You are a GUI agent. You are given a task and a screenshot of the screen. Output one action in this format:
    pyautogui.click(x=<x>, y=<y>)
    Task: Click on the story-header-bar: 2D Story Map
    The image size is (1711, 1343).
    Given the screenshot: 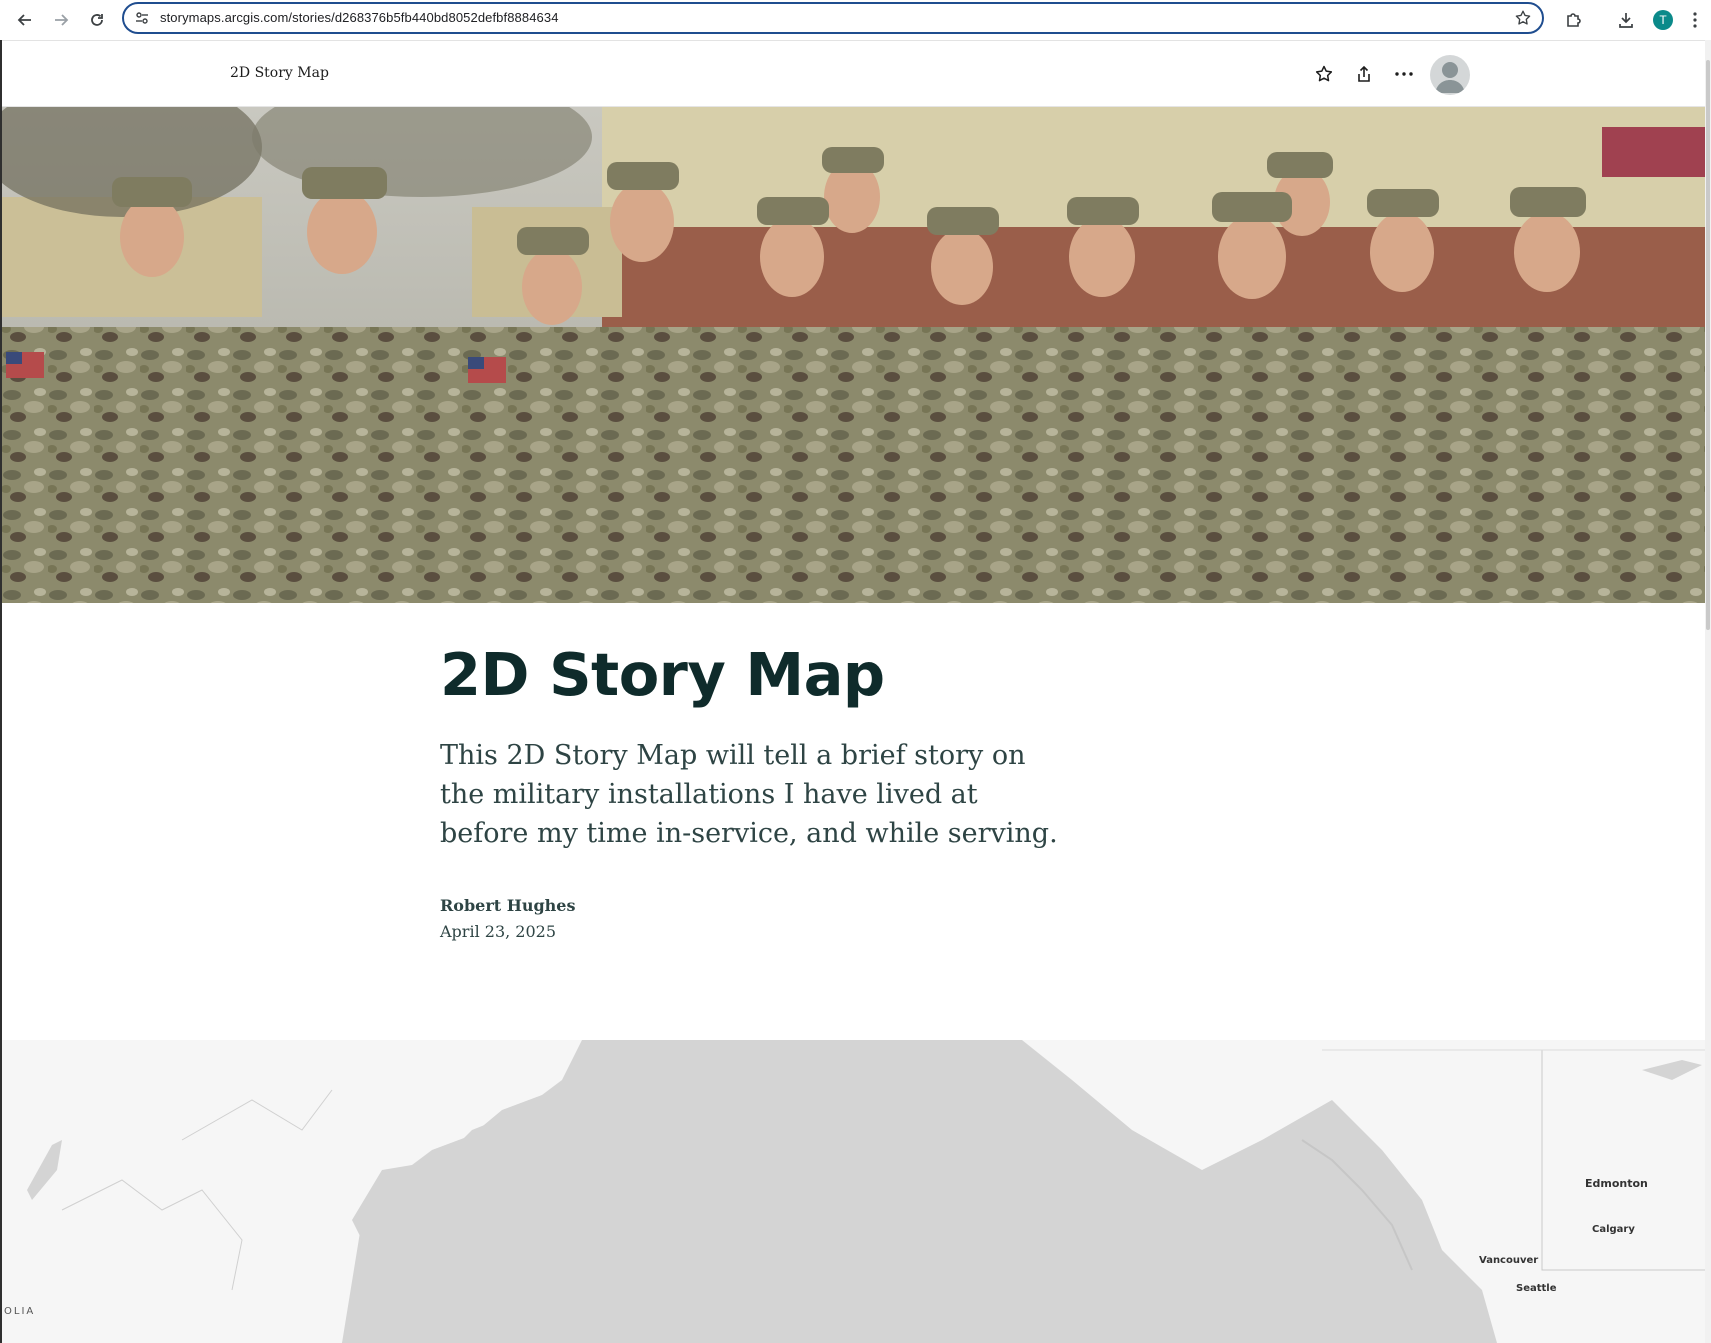 What is the action you would take?
    pyautogui.click(x=853, y=74)
    